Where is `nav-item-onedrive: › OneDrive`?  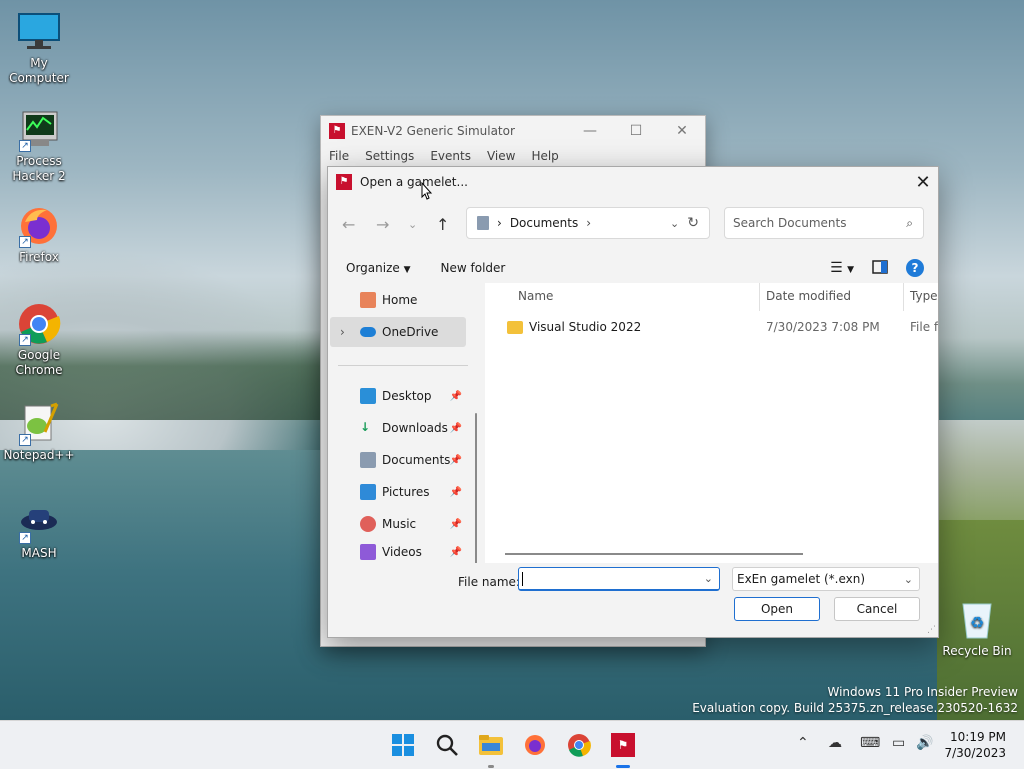
nav-item-onedrive: › OneDrive is located at coordinates (398, 332).